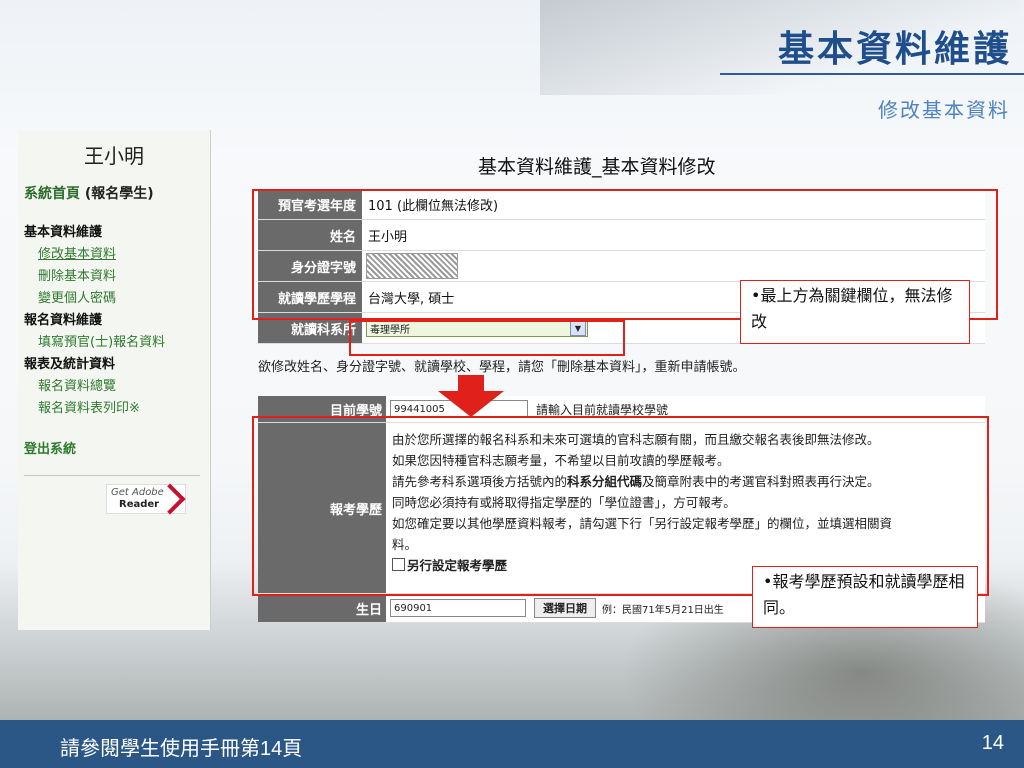 Image resolution: width=1024 pixels, height=768 pixels. What do you see at coordinates (63, 320) in the screenshot?
I see `section-registration: 報名資料維護` at bounding box center [63, 320].